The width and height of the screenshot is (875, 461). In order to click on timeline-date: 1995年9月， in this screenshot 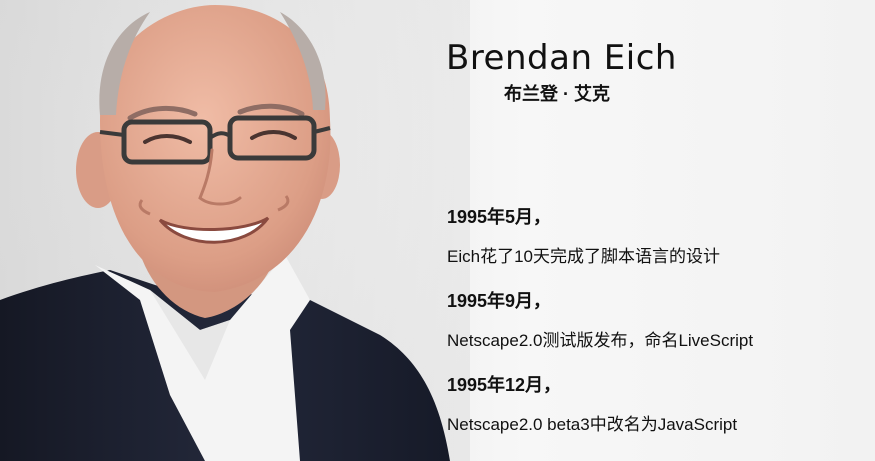, I will do `click(499, 301)`.